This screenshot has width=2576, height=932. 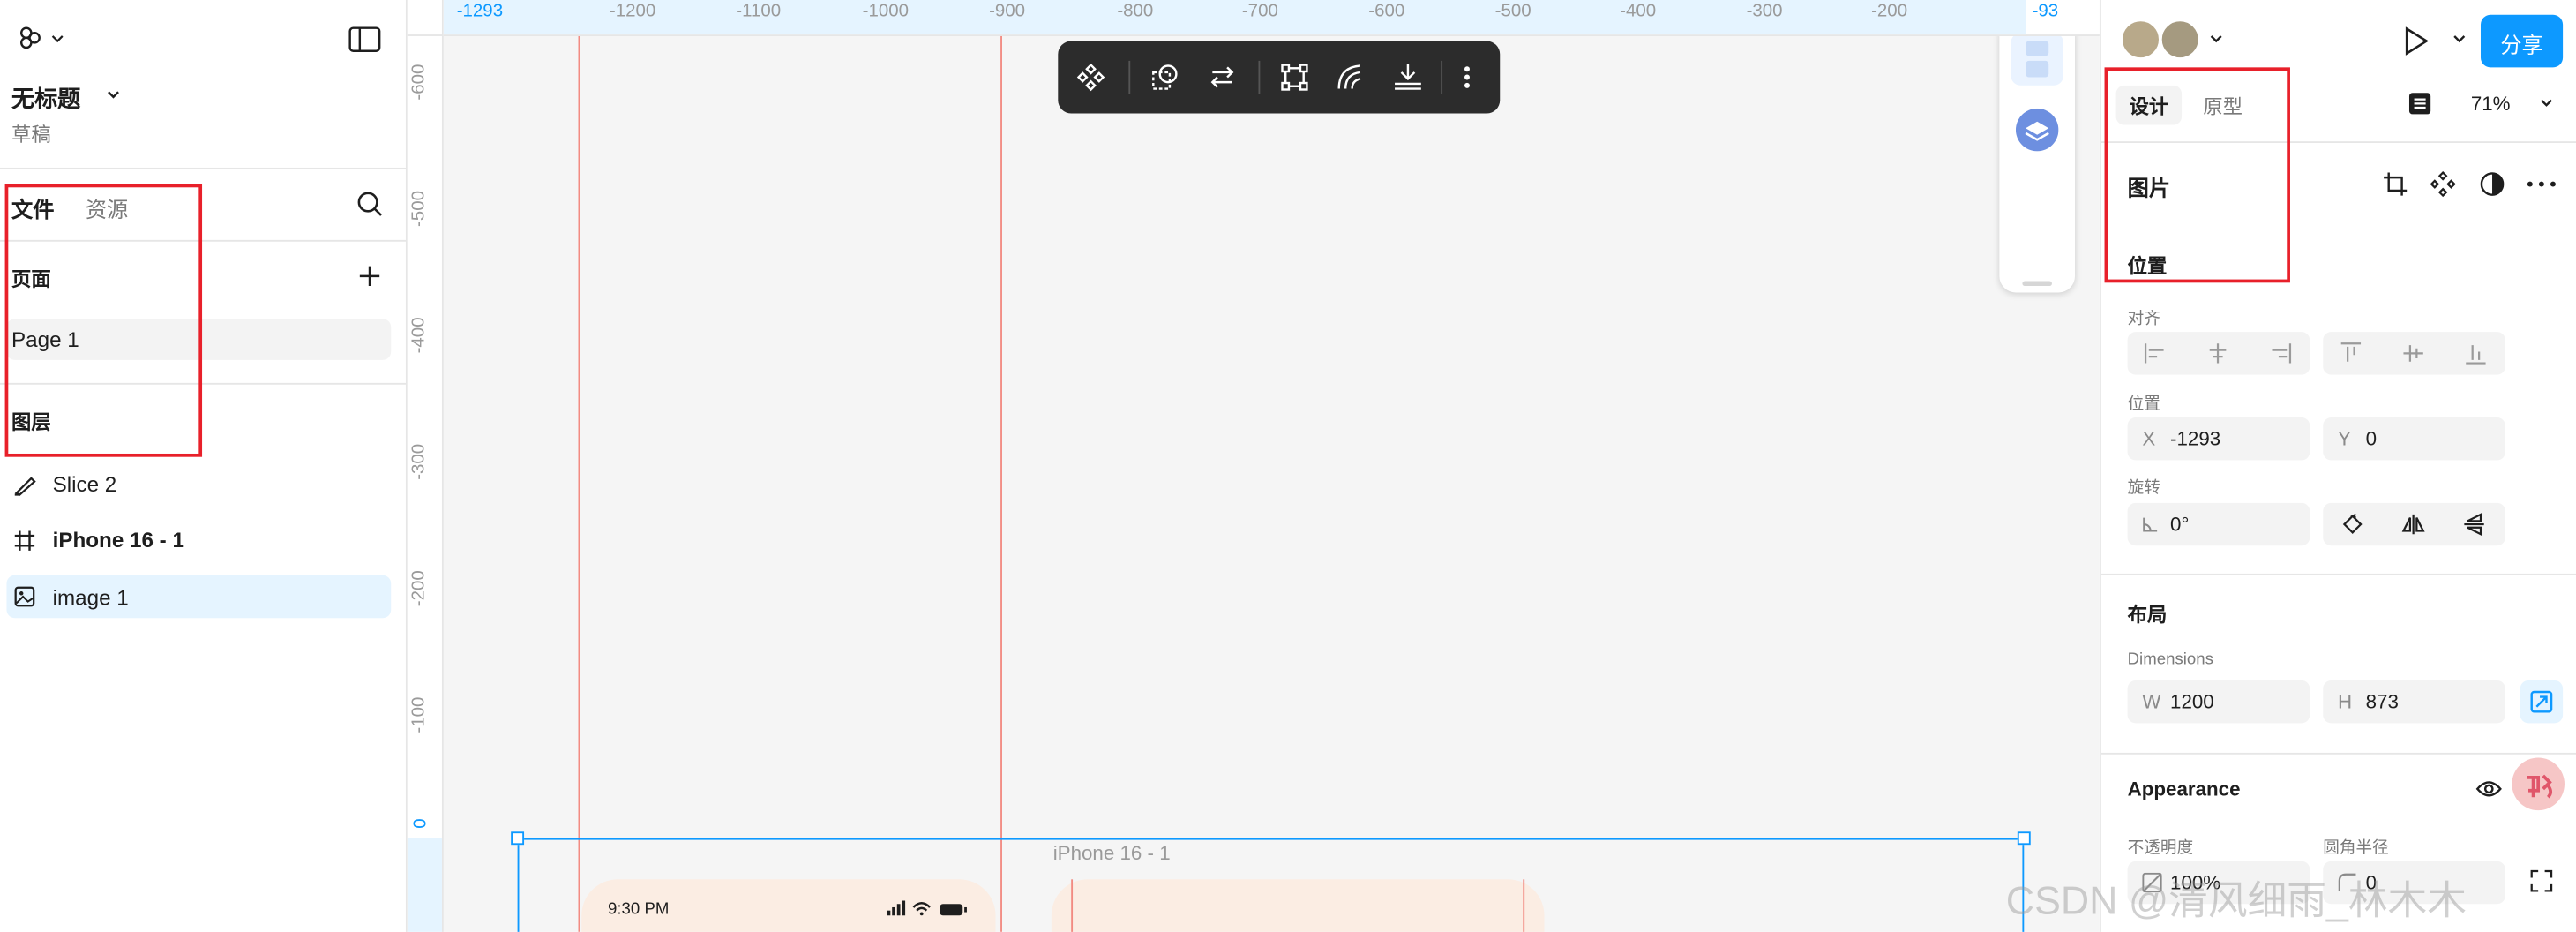 What do you see at coordinates (199, 597) in the screenshot?
I see `layer-item-selected: image 1` at bounding box center [199, 597].